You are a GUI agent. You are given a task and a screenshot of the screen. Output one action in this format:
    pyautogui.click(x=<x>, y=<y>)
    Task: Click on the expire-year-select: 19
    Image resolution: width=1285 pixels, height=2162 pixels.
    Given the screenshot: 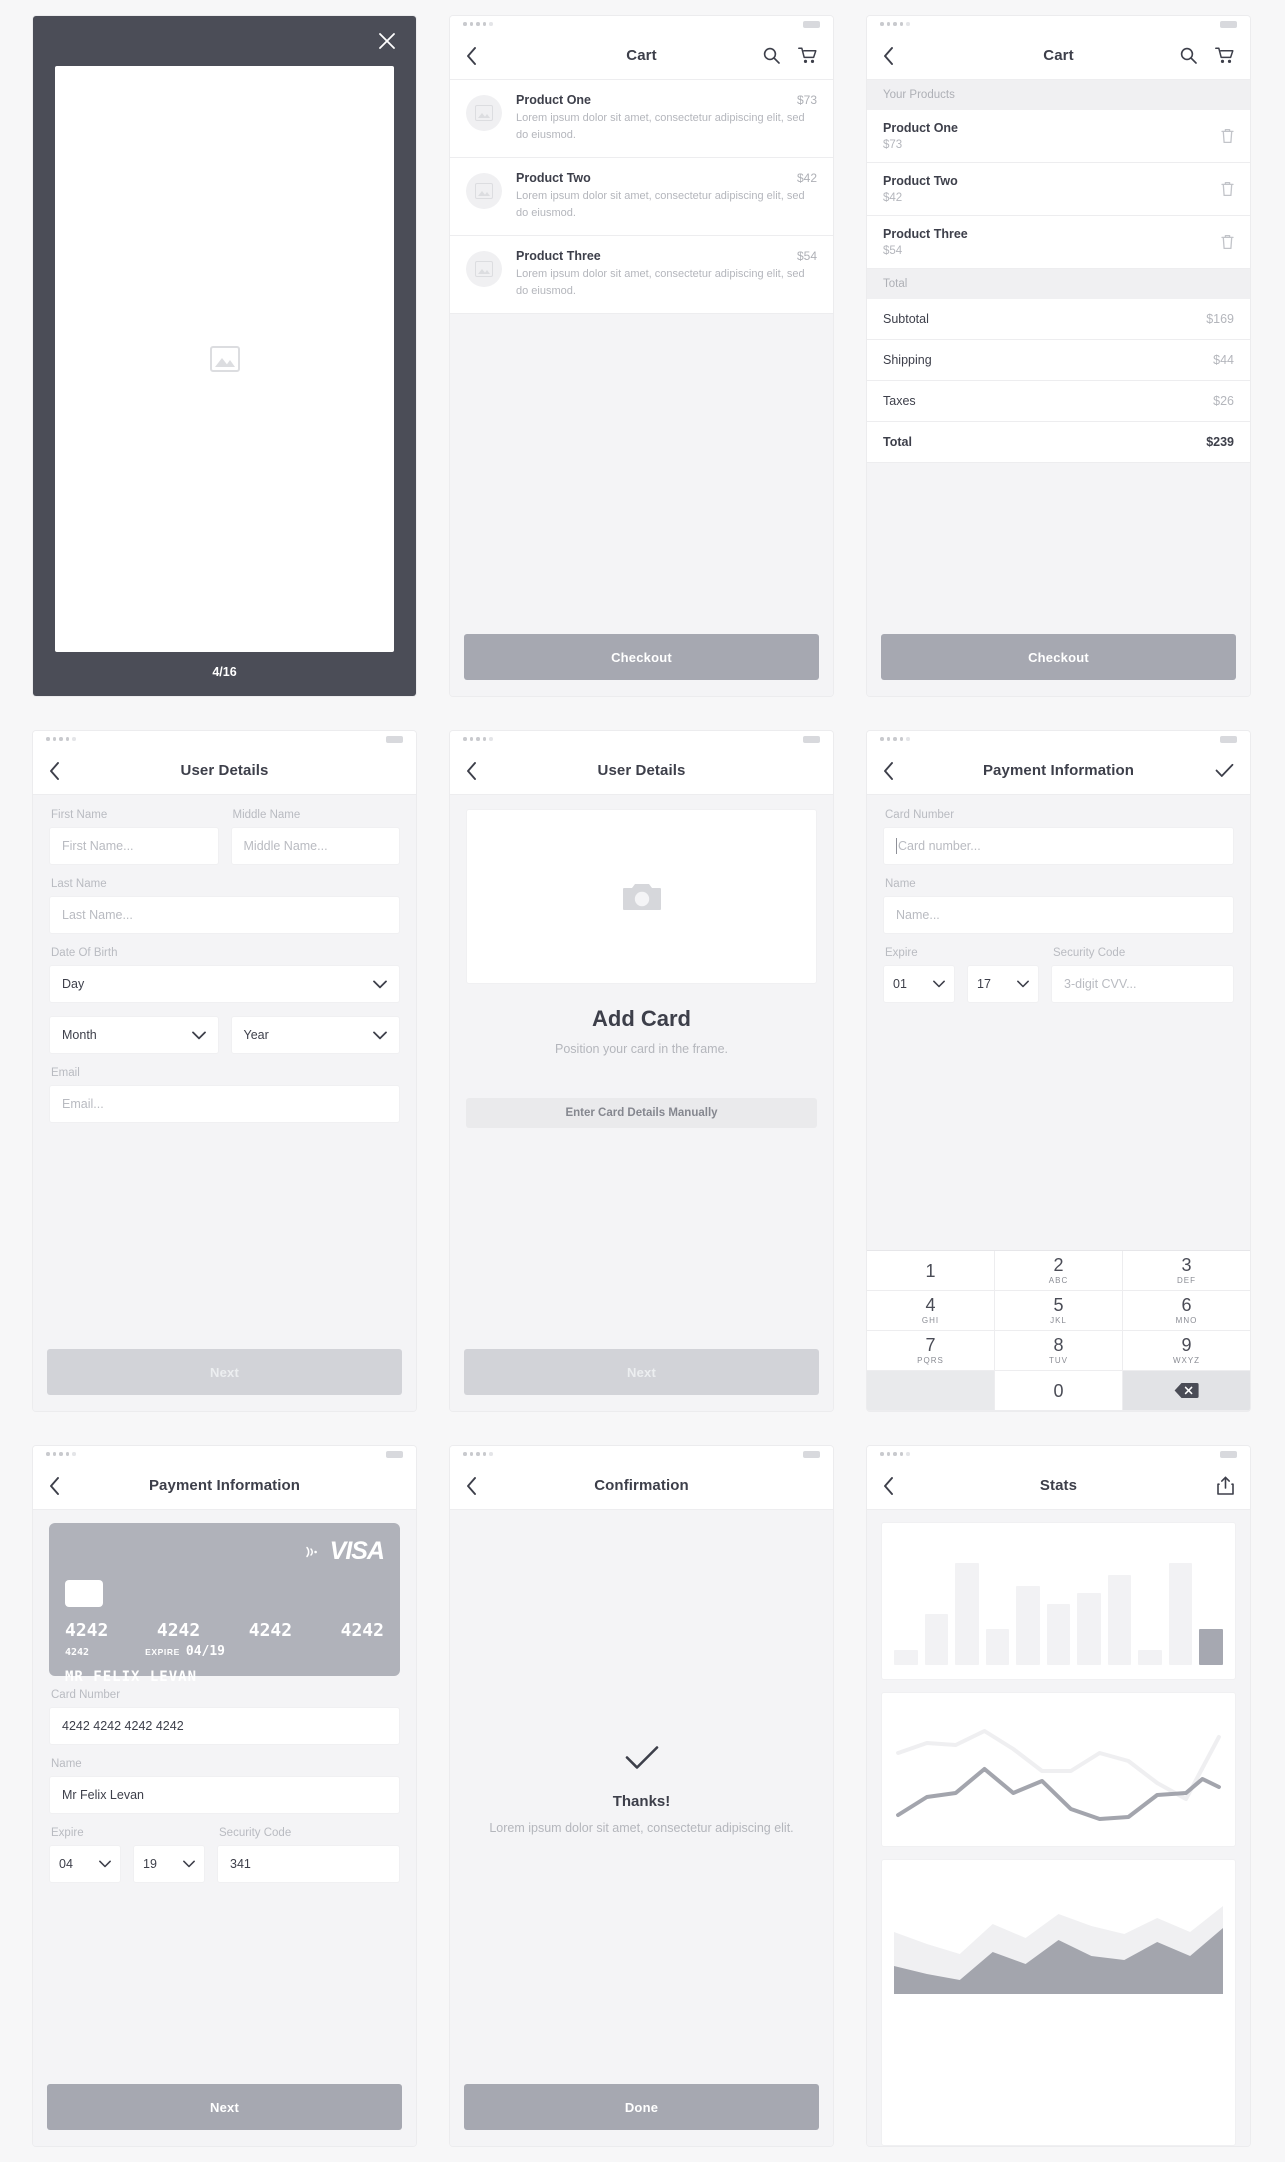 What is the action you would take?
    pyautogui.click(x=169, y=1864)
    